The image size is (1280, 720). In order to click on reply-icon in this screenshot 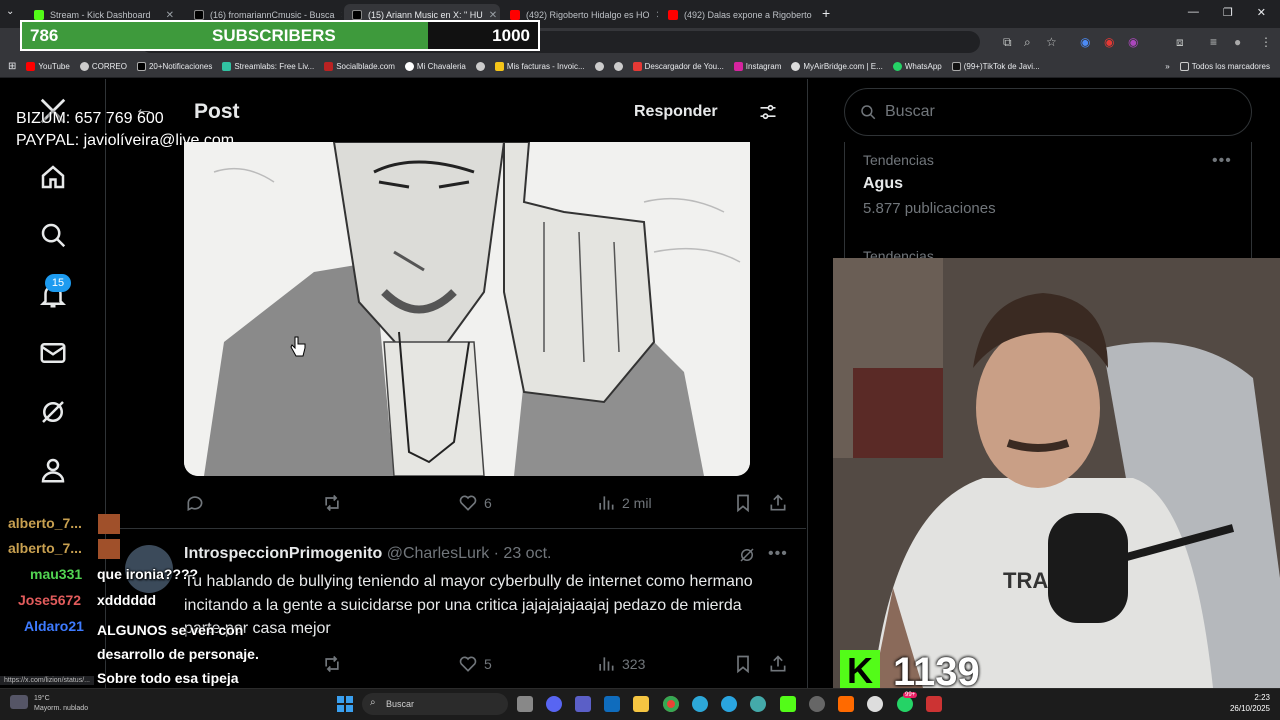, I will do `click(195, 503)`.